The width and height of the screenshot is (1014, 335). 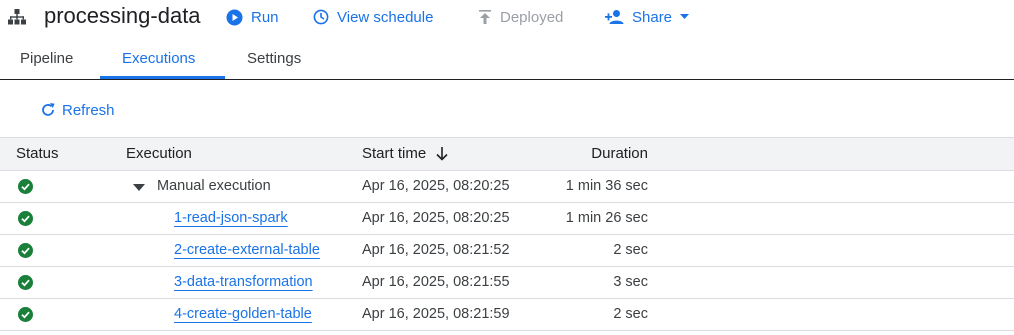 What do you see at coordinates (507, 154) in the screenshot?
I see `table-header: Status Execution Start time Duration` at bounding box center [507, 154].